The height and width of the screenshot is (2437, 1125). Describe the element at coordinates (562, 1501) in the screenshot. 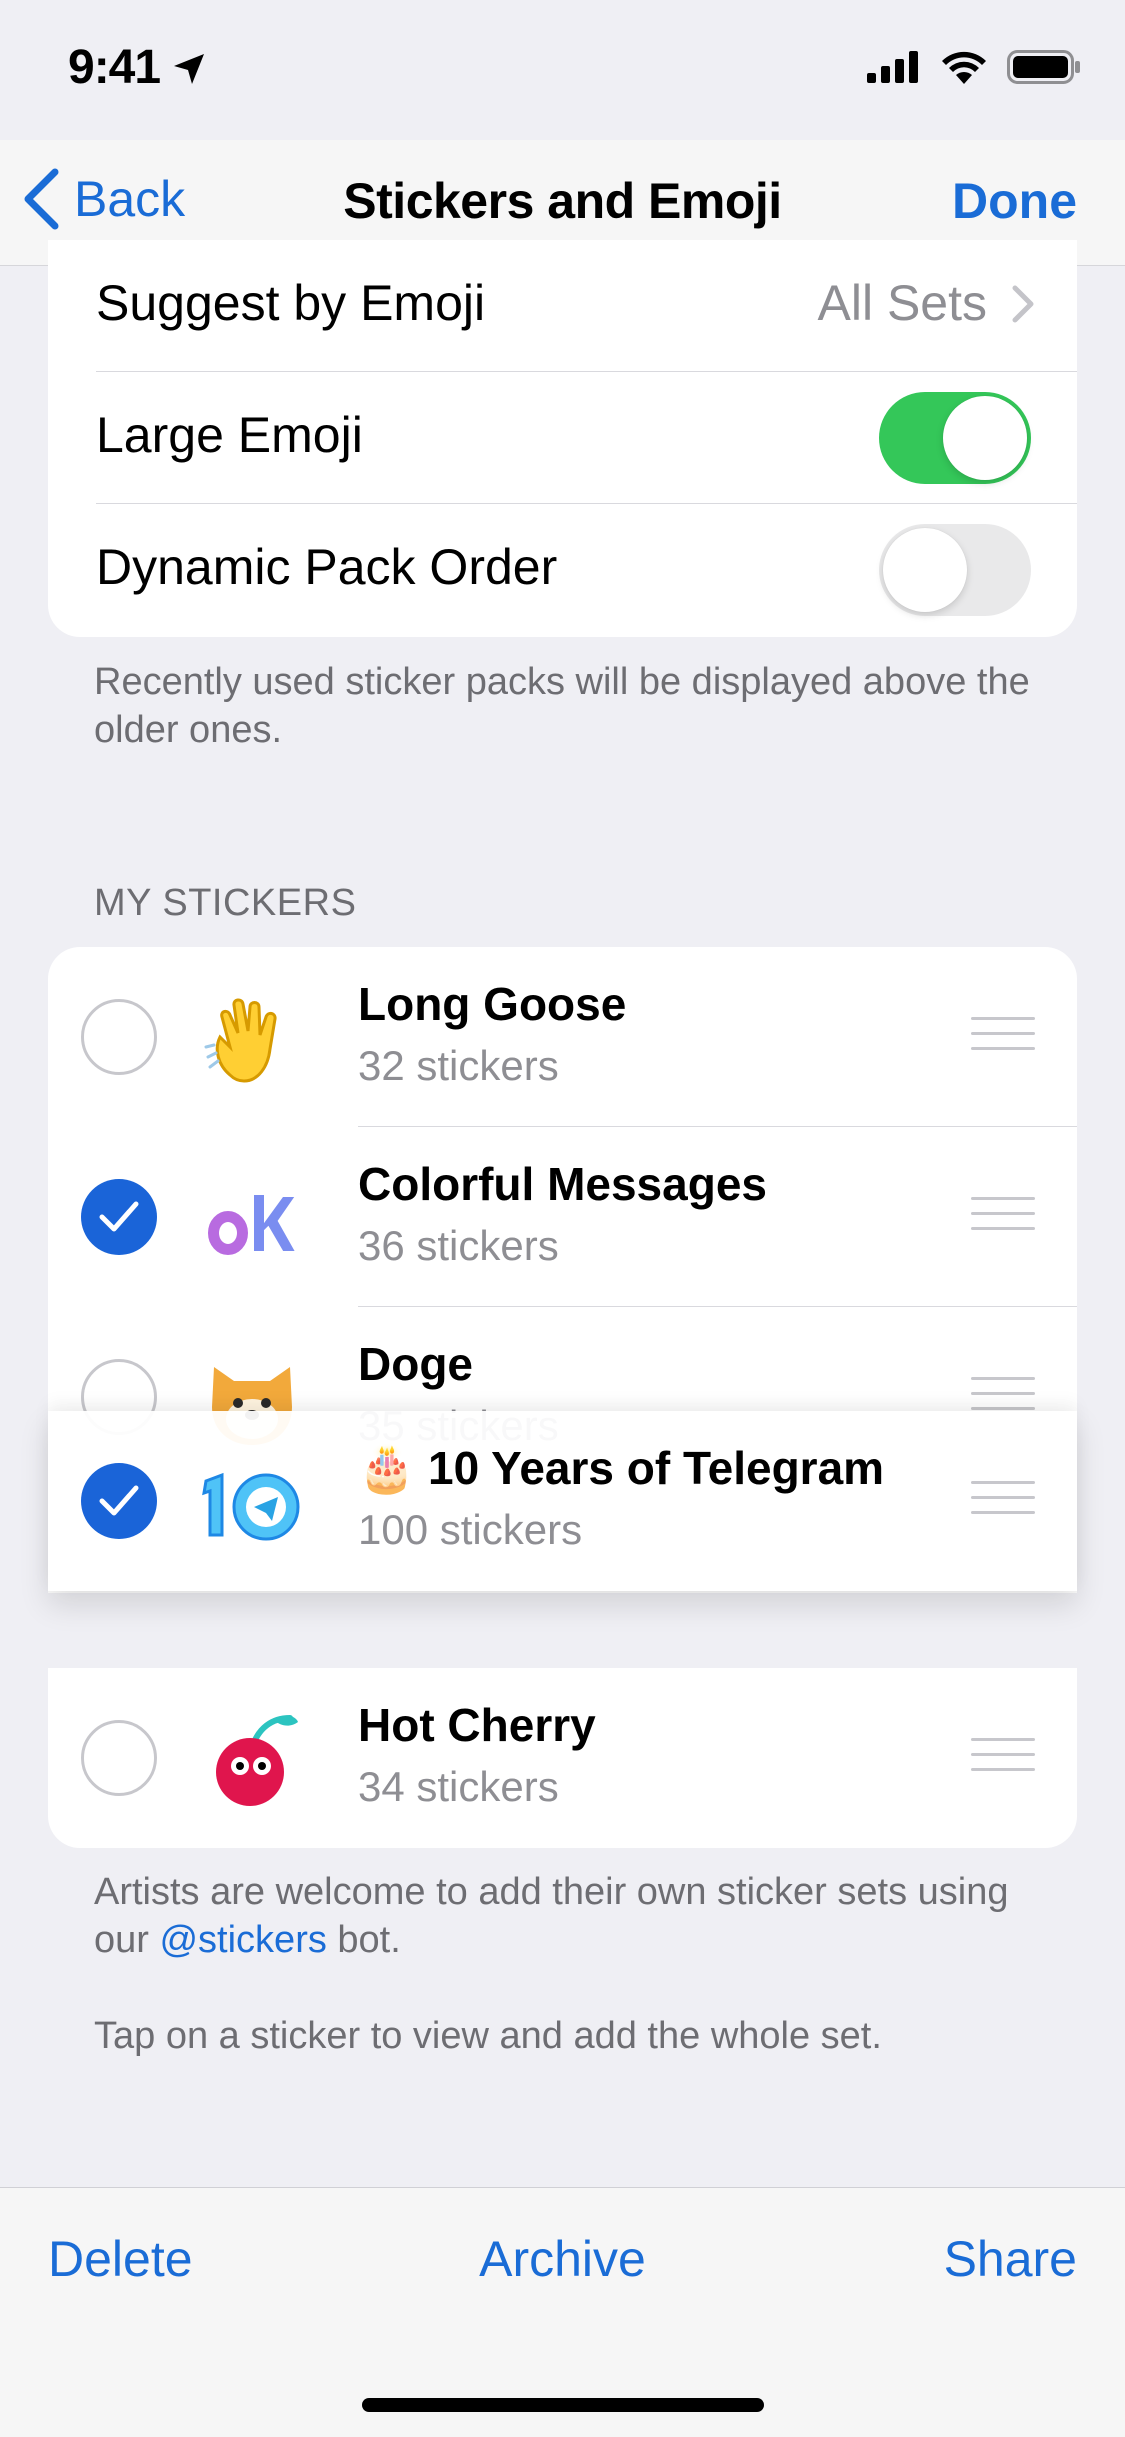

I see `sticker-set-row-dragging: 🎂 10 Years of Telegram 100 stickers` at that location.